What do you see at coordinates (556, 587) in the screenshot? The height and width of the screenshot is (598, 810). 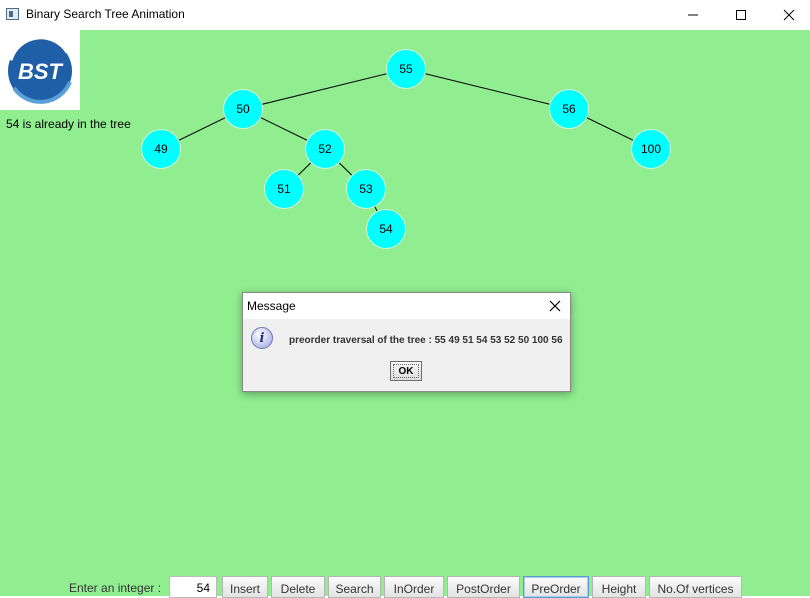 I see `preorder-button: PreOrder` at bounding box center [556, 587].